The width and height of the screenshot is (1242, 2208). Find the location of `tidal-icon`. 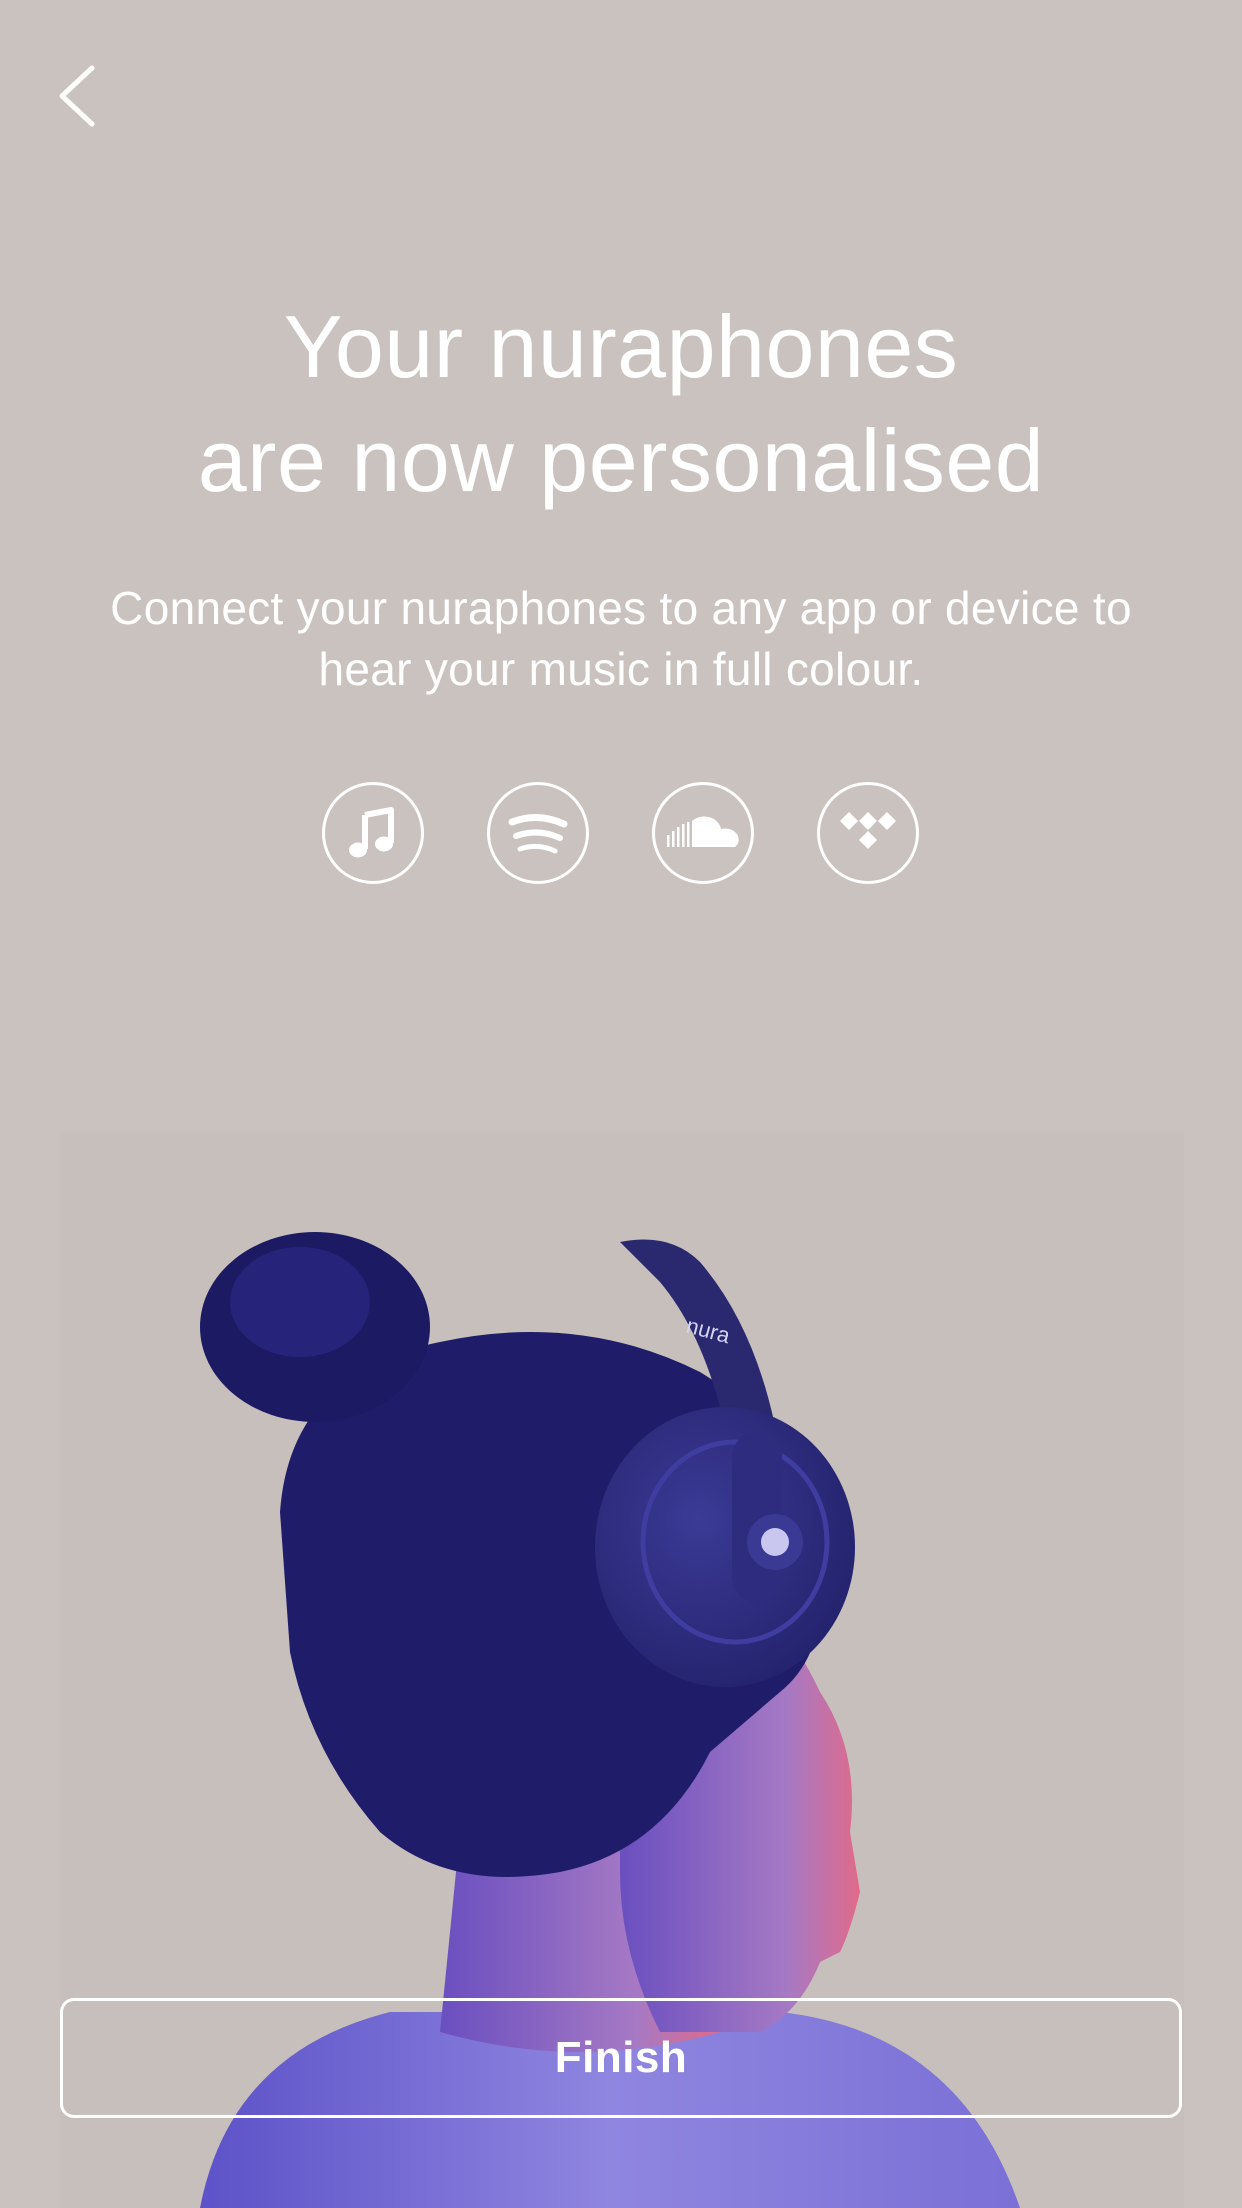

tidal-icon is located at coordinates (868, 830).